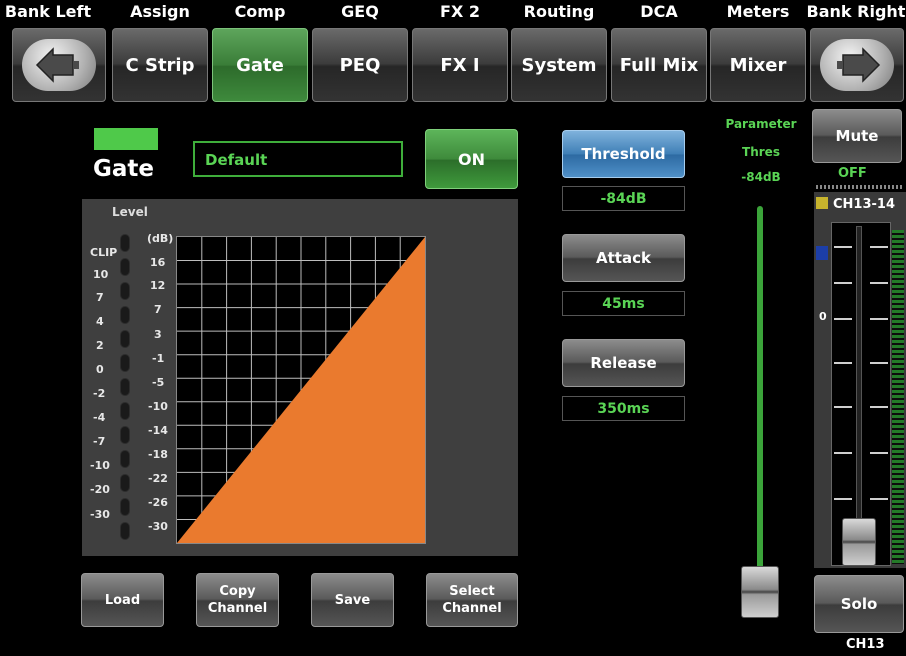 This screenshot has width=906, height=656. What do you see at coordinates (158, 262) in the screenshot?
I see `db-scale-label: 16` at bounding box center [158, 262].